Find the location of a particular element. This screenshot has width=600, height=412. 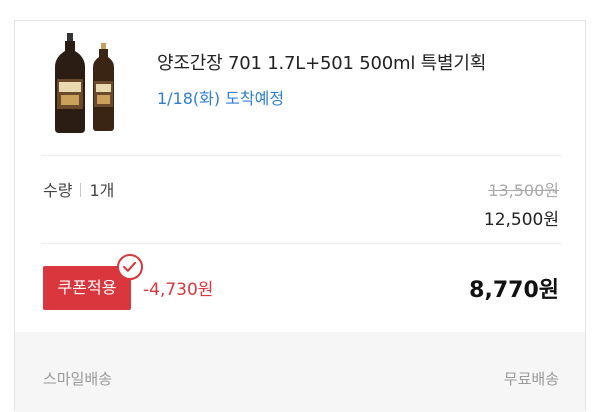

quantity-label: 수량 is located at coordinates (58, 190).